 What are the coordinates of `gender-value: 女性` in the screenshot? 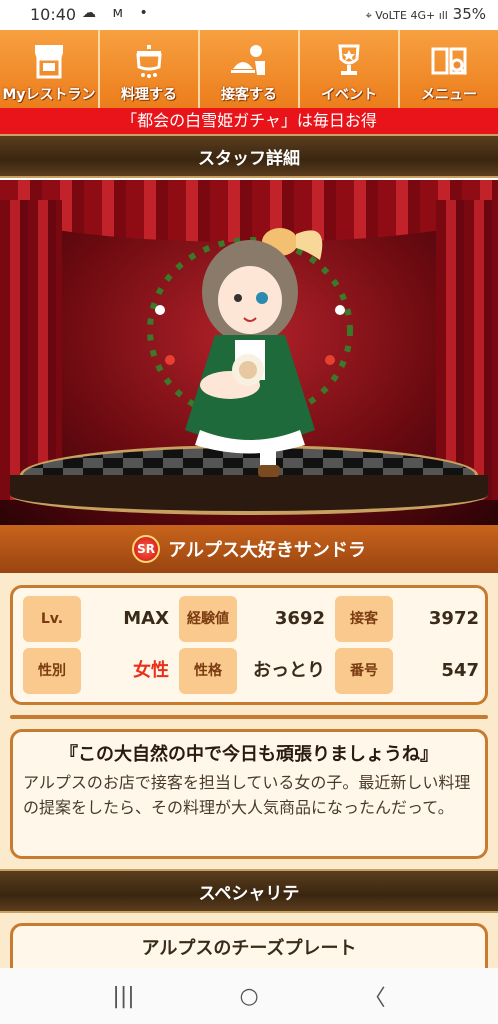 It's located at (151, 670).